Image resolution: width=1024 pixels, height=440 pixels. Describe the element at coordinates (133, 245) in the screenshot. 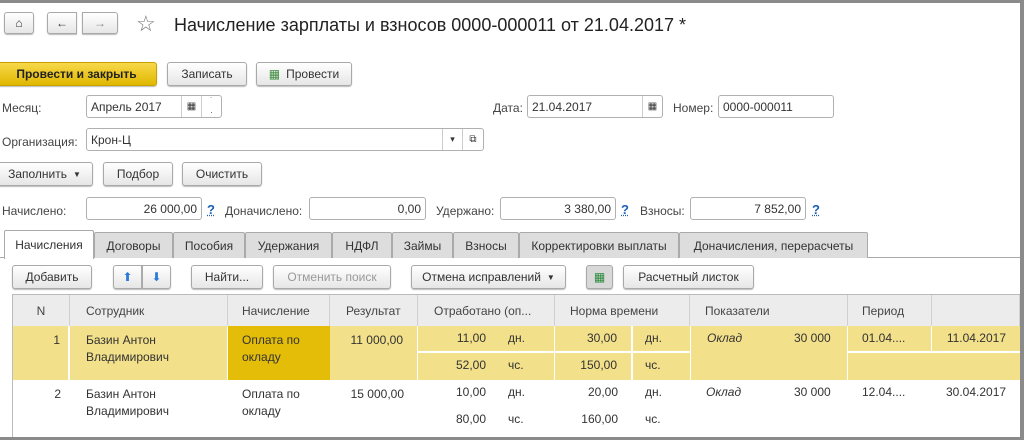

I see `tab-contracts: Договоры` at that location.